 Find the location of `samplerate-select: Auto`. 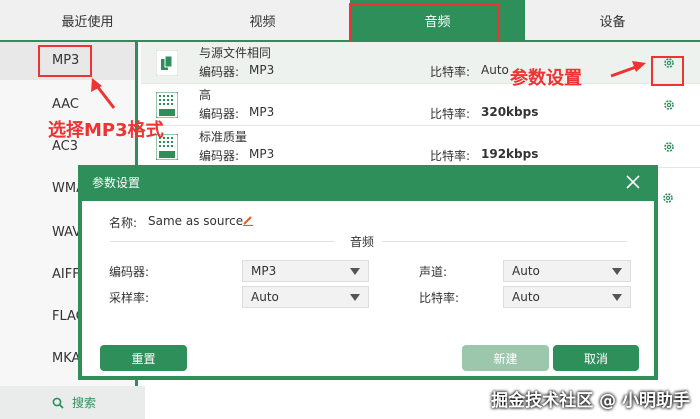

samplerate-select: Auto is located at coordinates (305, 297).